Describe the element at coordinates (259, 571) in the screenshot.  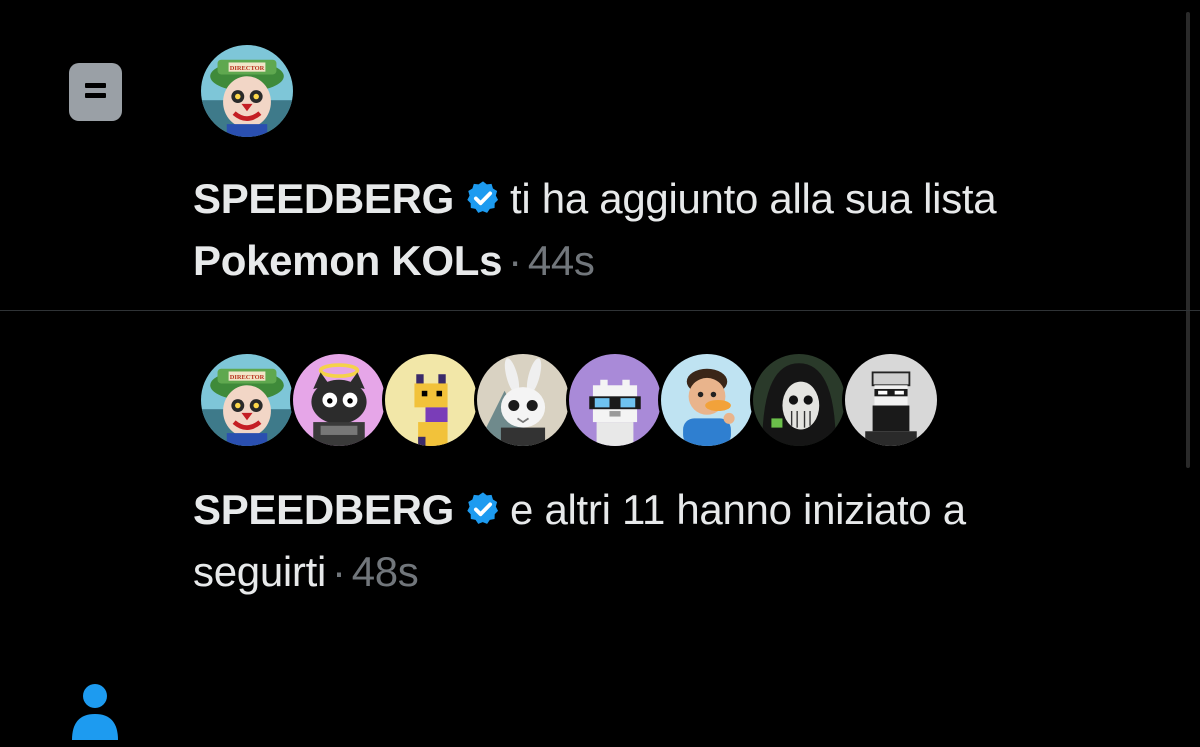
I see `action-text-continued: seguirti` at that location.